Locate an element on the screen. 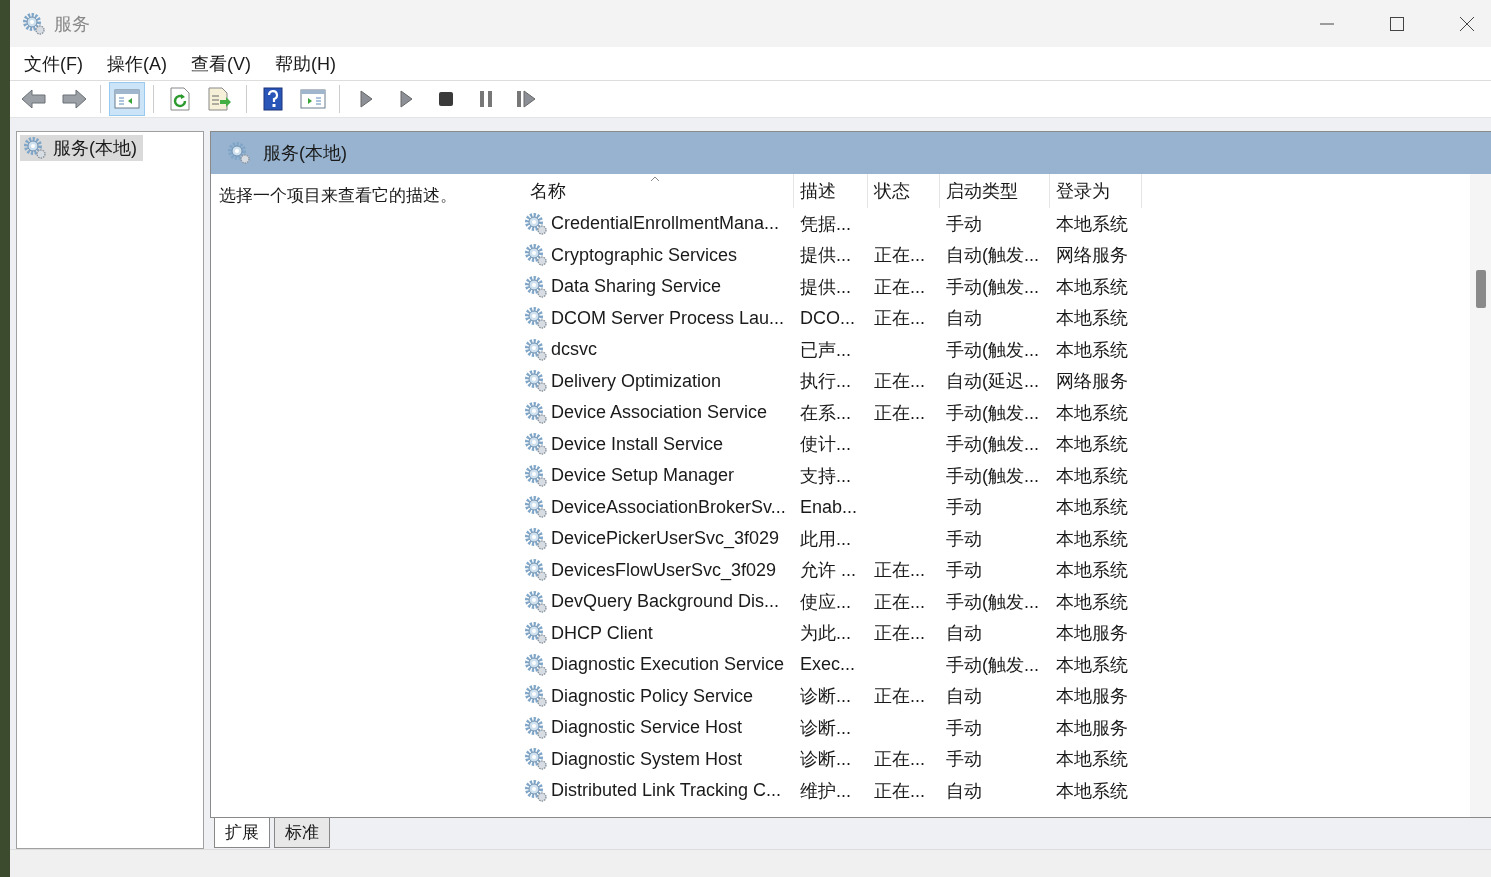 Image resolution: width=1491 pixels, height=877 pixels. service-row: CredentialEnrollmentMana... 凭据... 手动 本地系统 is located at coordinates (997, 224).